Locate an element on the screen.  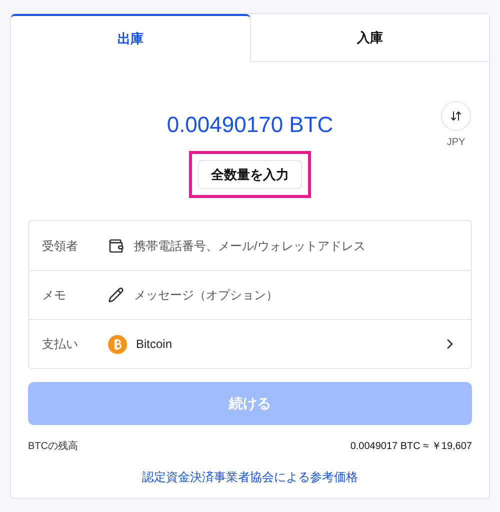
field-label: 受領者 is located at coordinates (60, 246).